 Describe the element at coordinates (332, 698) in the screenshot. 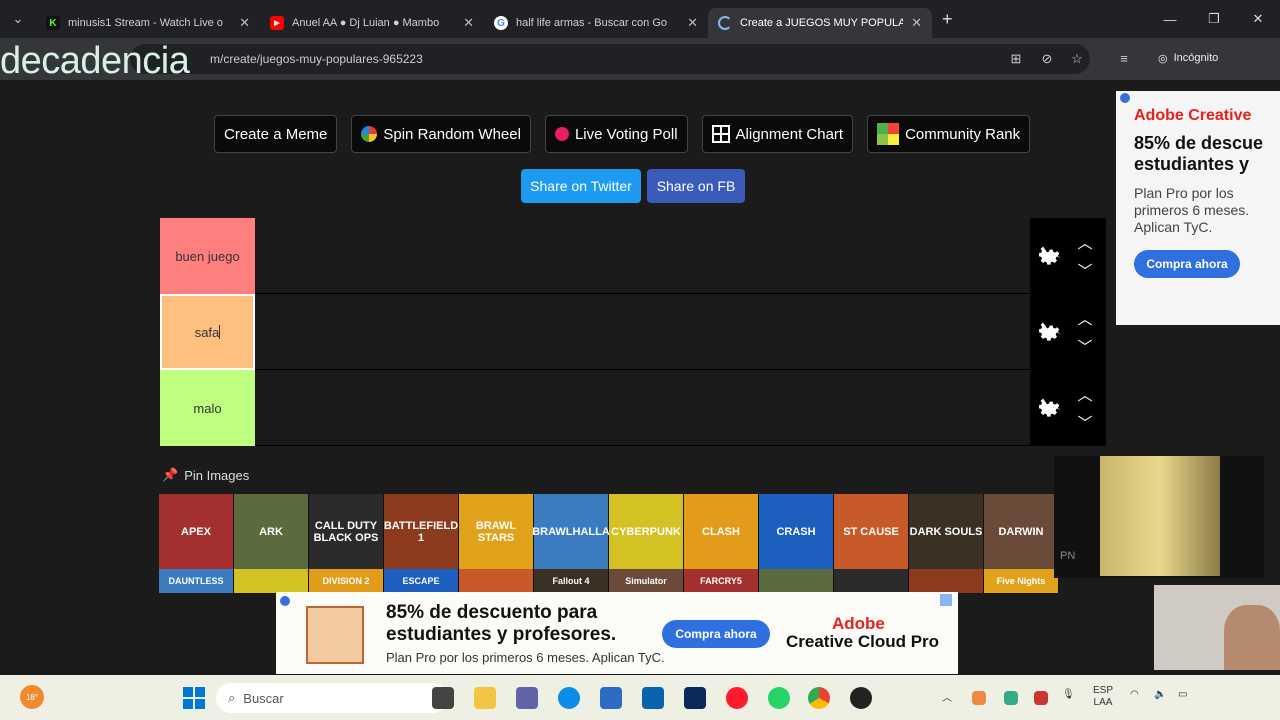

I see `taskbar-search: ⌕ Buscar` at that location.